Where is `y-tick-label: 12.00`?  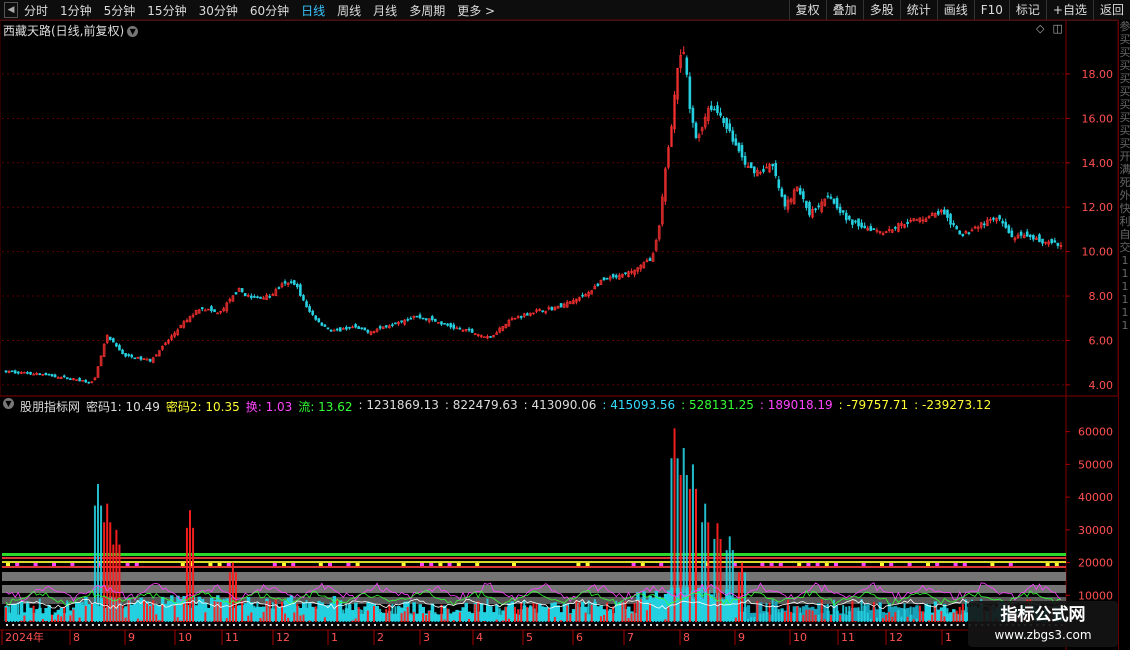 y-tick-label: 12.00 is located at coordinates (1098, 207).